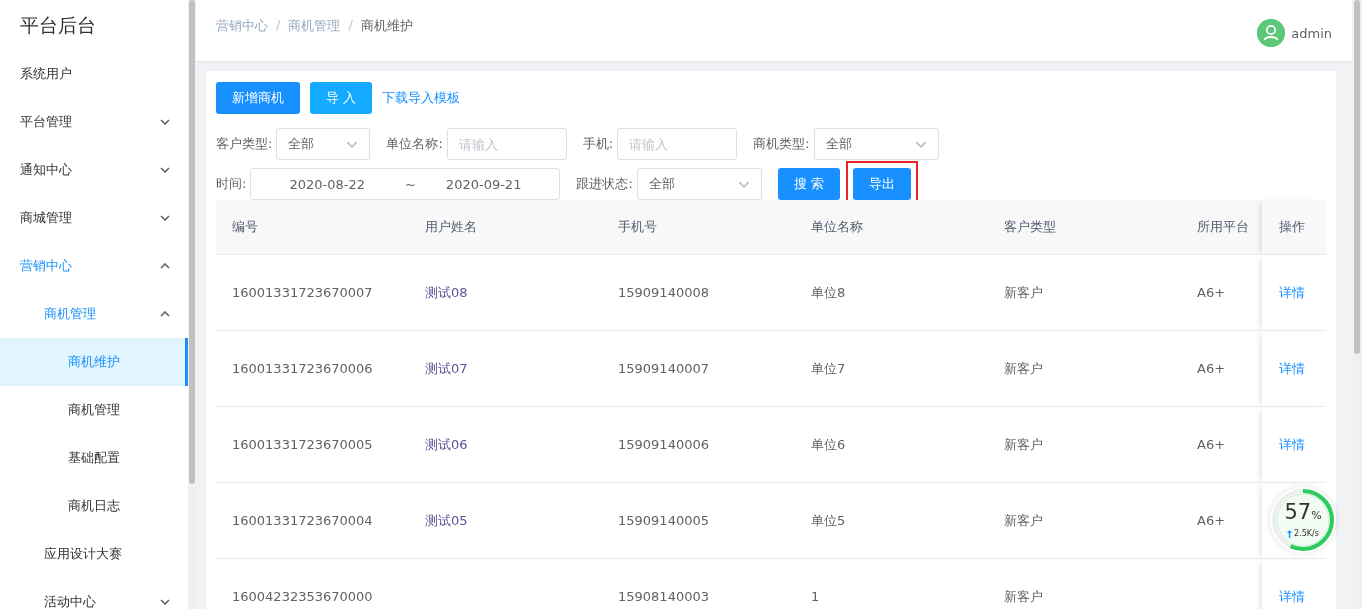 The image size is (1362, 609). Describe the element at coordinates (405, 184) in the screenshot. I see `date-range-field: 2020-08-22 ~ 2020-09-21` at that location.